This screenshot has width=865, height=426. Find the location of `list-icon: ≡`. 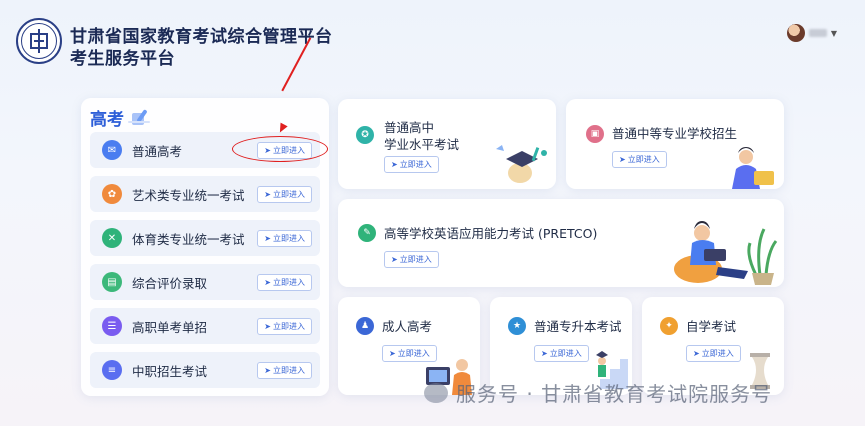

list-icon: ≡ is located at coordinates (112, 370).